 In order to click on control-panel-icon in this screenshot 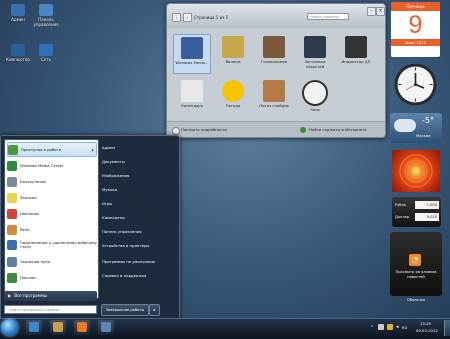, I will do `click(46, 10)`.